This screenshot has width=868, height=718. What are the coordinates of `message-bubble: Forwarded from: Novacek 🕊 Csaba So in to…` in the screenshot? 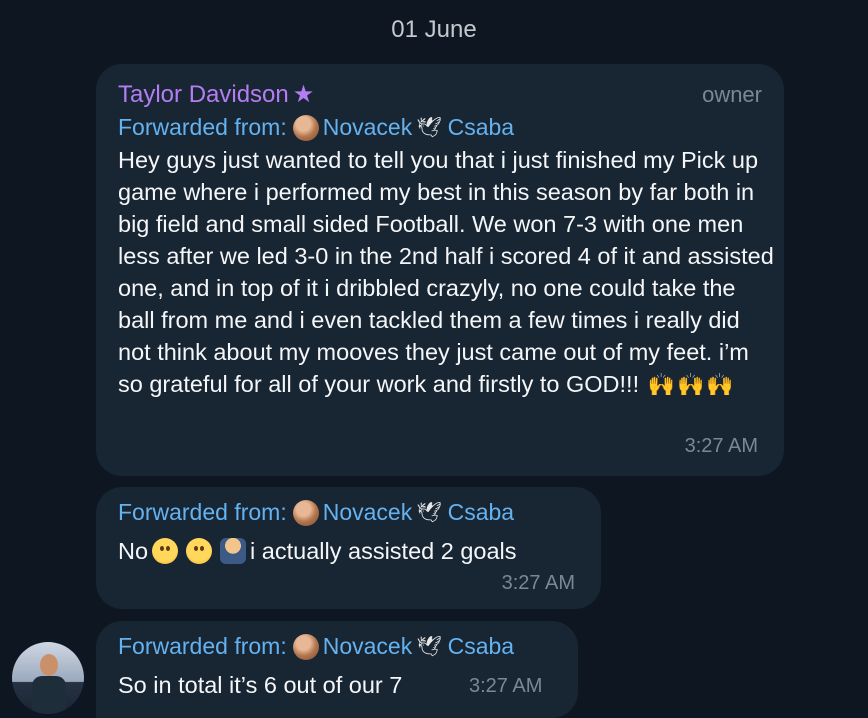 It's located at (337, 669).